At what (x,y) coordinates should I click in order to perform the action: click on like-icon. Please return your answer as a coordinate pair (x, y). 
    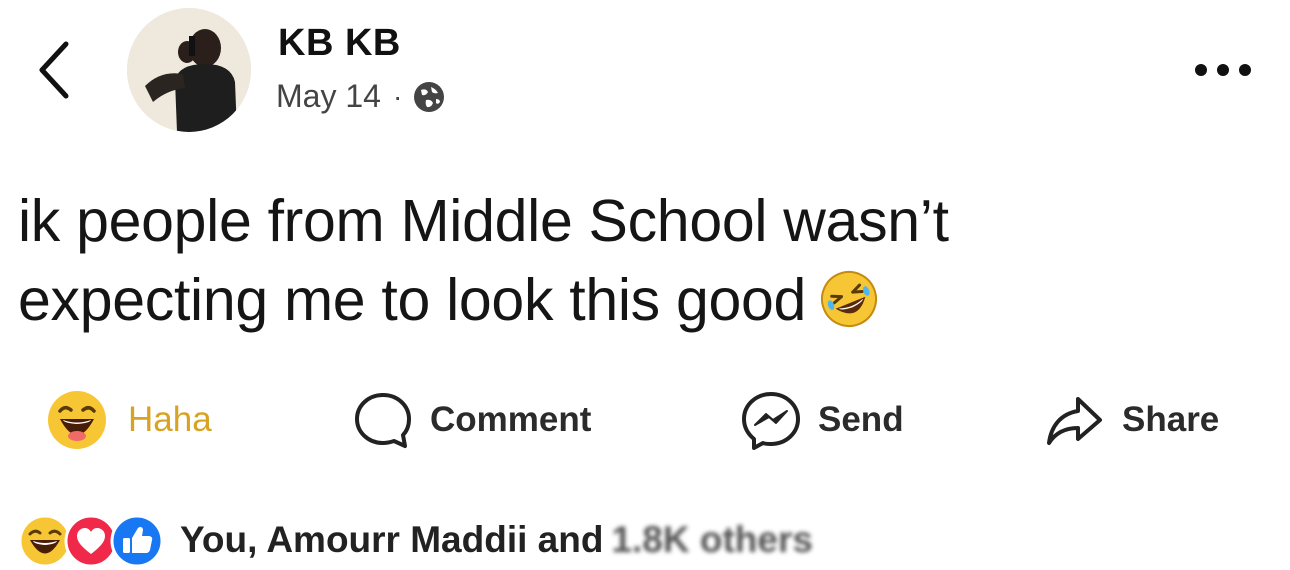
    Looking at the image, I should click on (137, 541).